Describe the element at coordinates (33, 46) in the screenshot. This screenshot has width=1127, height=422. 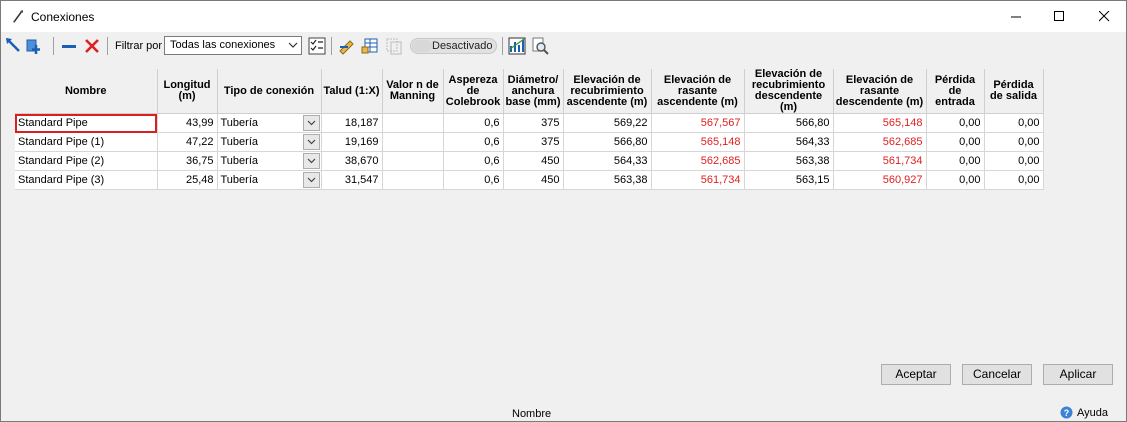
I see `add-connection-button` at that location.